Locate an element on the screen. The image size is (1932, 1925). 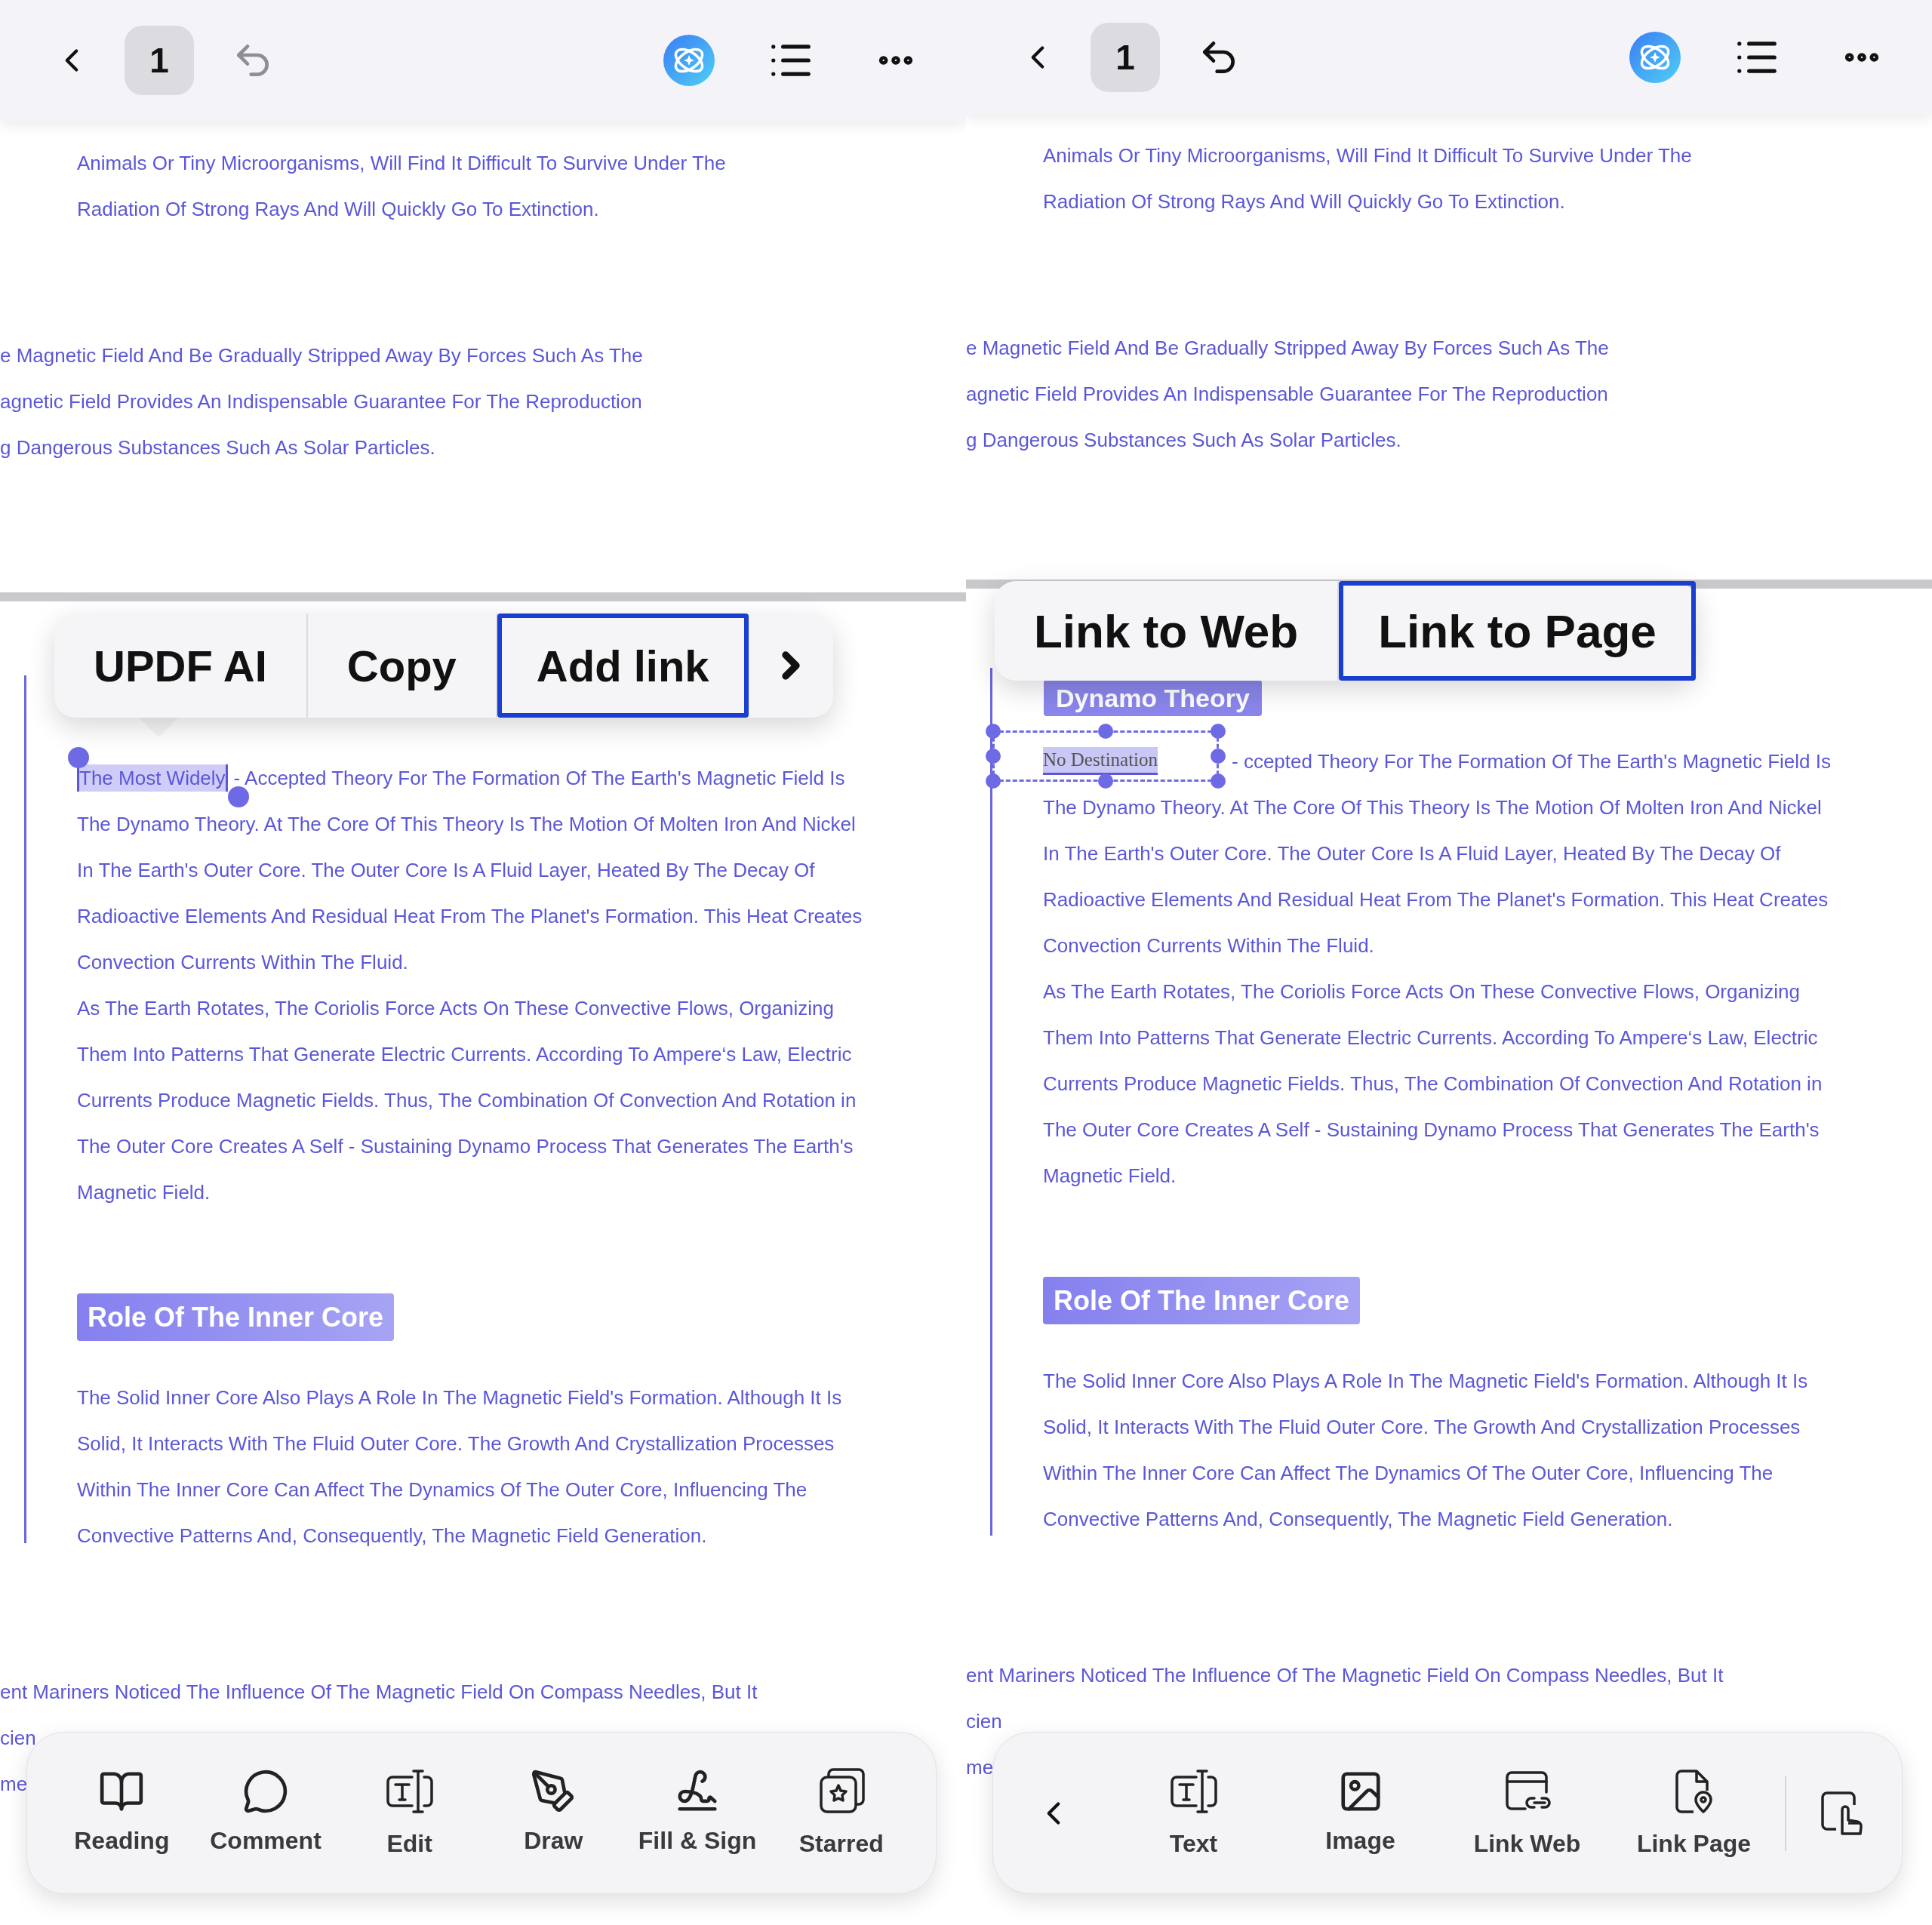
menu-item: UPDF AI is located at coordinates (180, 665).